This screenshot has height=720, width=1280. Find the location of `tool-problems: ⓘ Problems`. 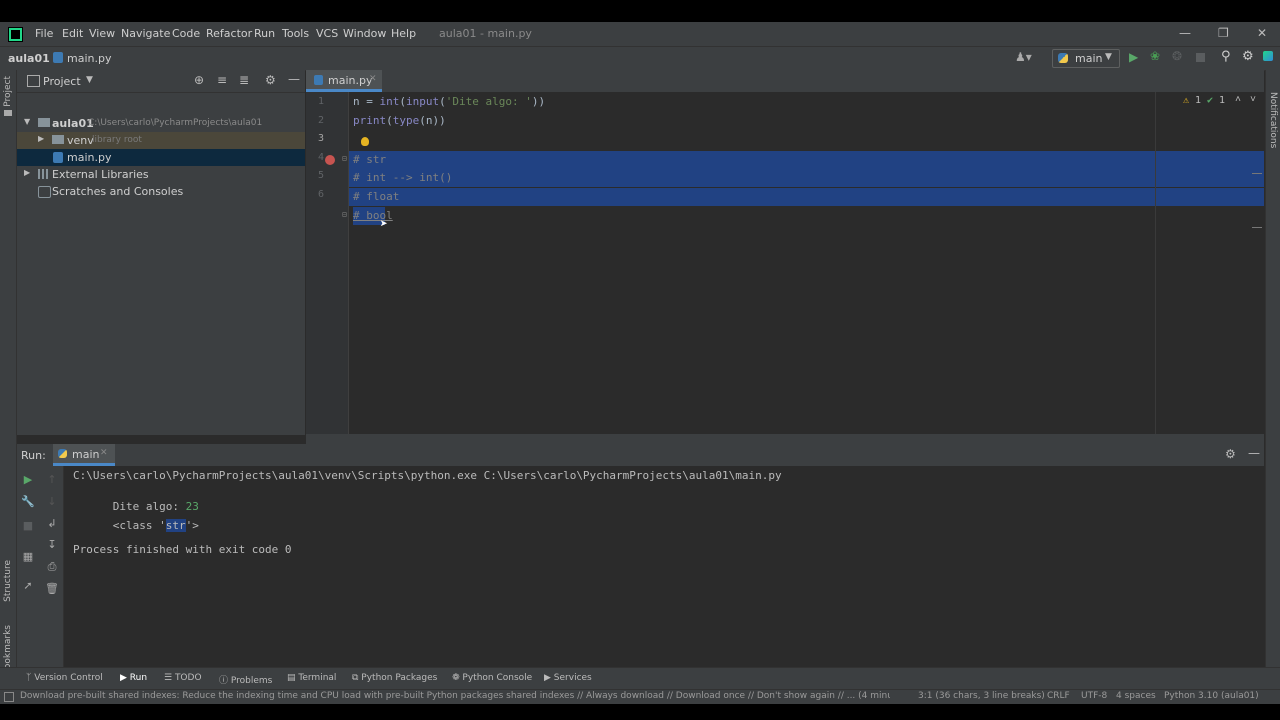

tool-problems: ⓘ Problems is located at coordinates (245, 679).